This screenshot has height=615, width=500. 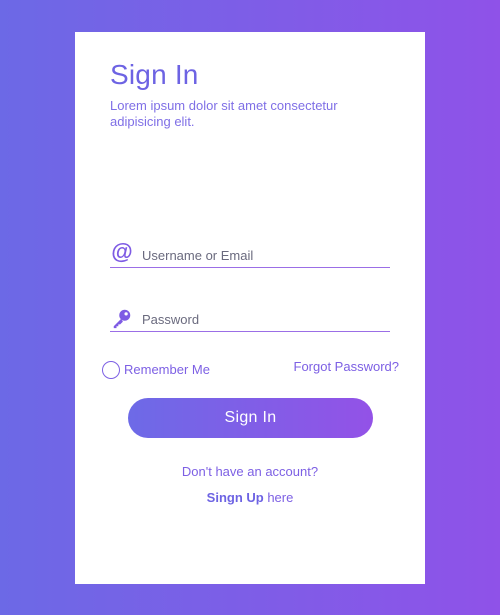 What do you see at coordinates (262, 253) in the screenshot?
I see `username-input` at bounding box center [262, 253].